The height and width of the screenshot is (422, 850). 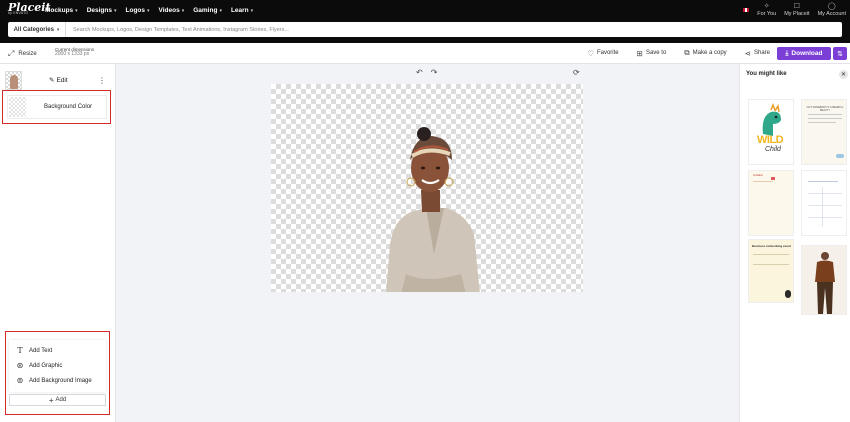 I want to click on resize-button: ⤢ Resize, so click(x=22, y=54).